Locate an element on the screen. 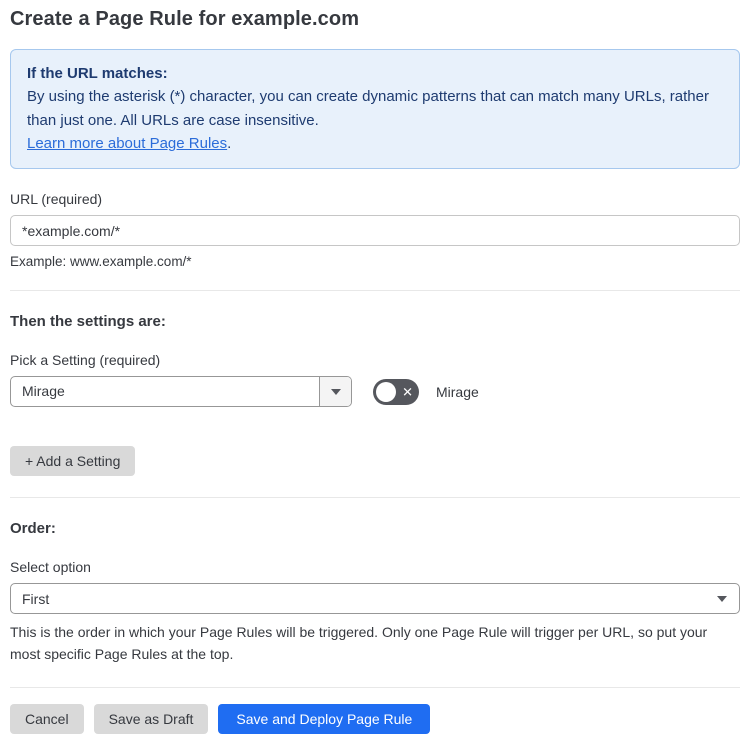 This screenshot has width=750, height=734. toggle-label: Mirage is located at coordinates (457, 391).